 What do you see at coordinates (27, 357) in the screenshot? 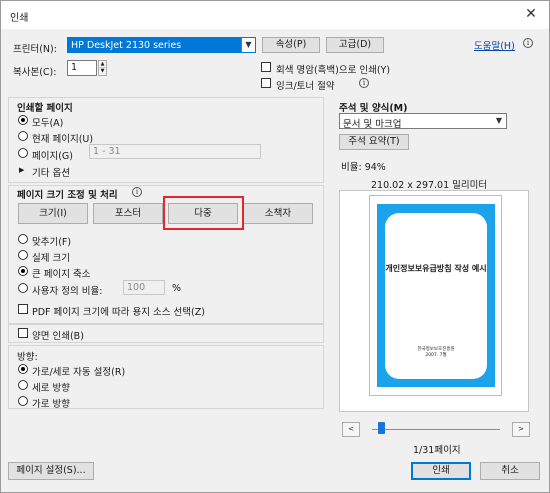
I see `orientation-title: 방향:` at bounding box center [27, 357].